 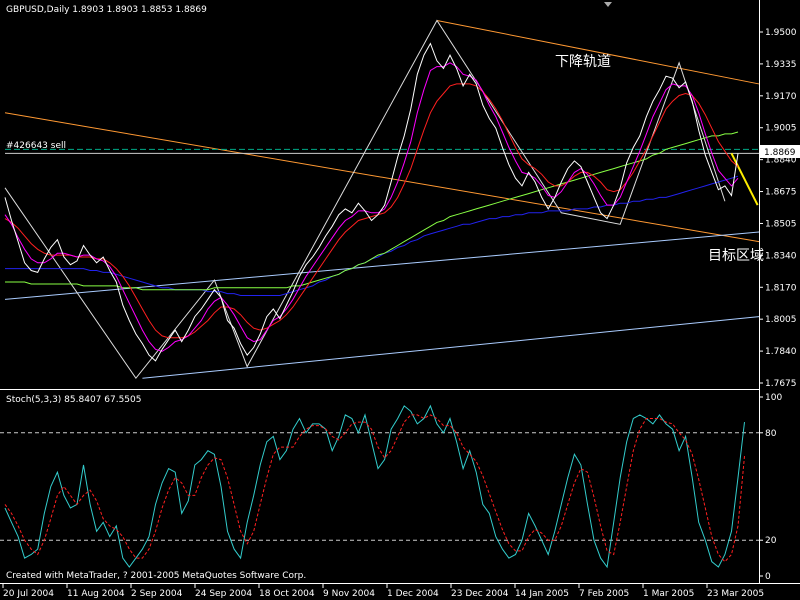 I want to click on time-tick-label: 23 Mar 2005, so click(x=735, y=594).